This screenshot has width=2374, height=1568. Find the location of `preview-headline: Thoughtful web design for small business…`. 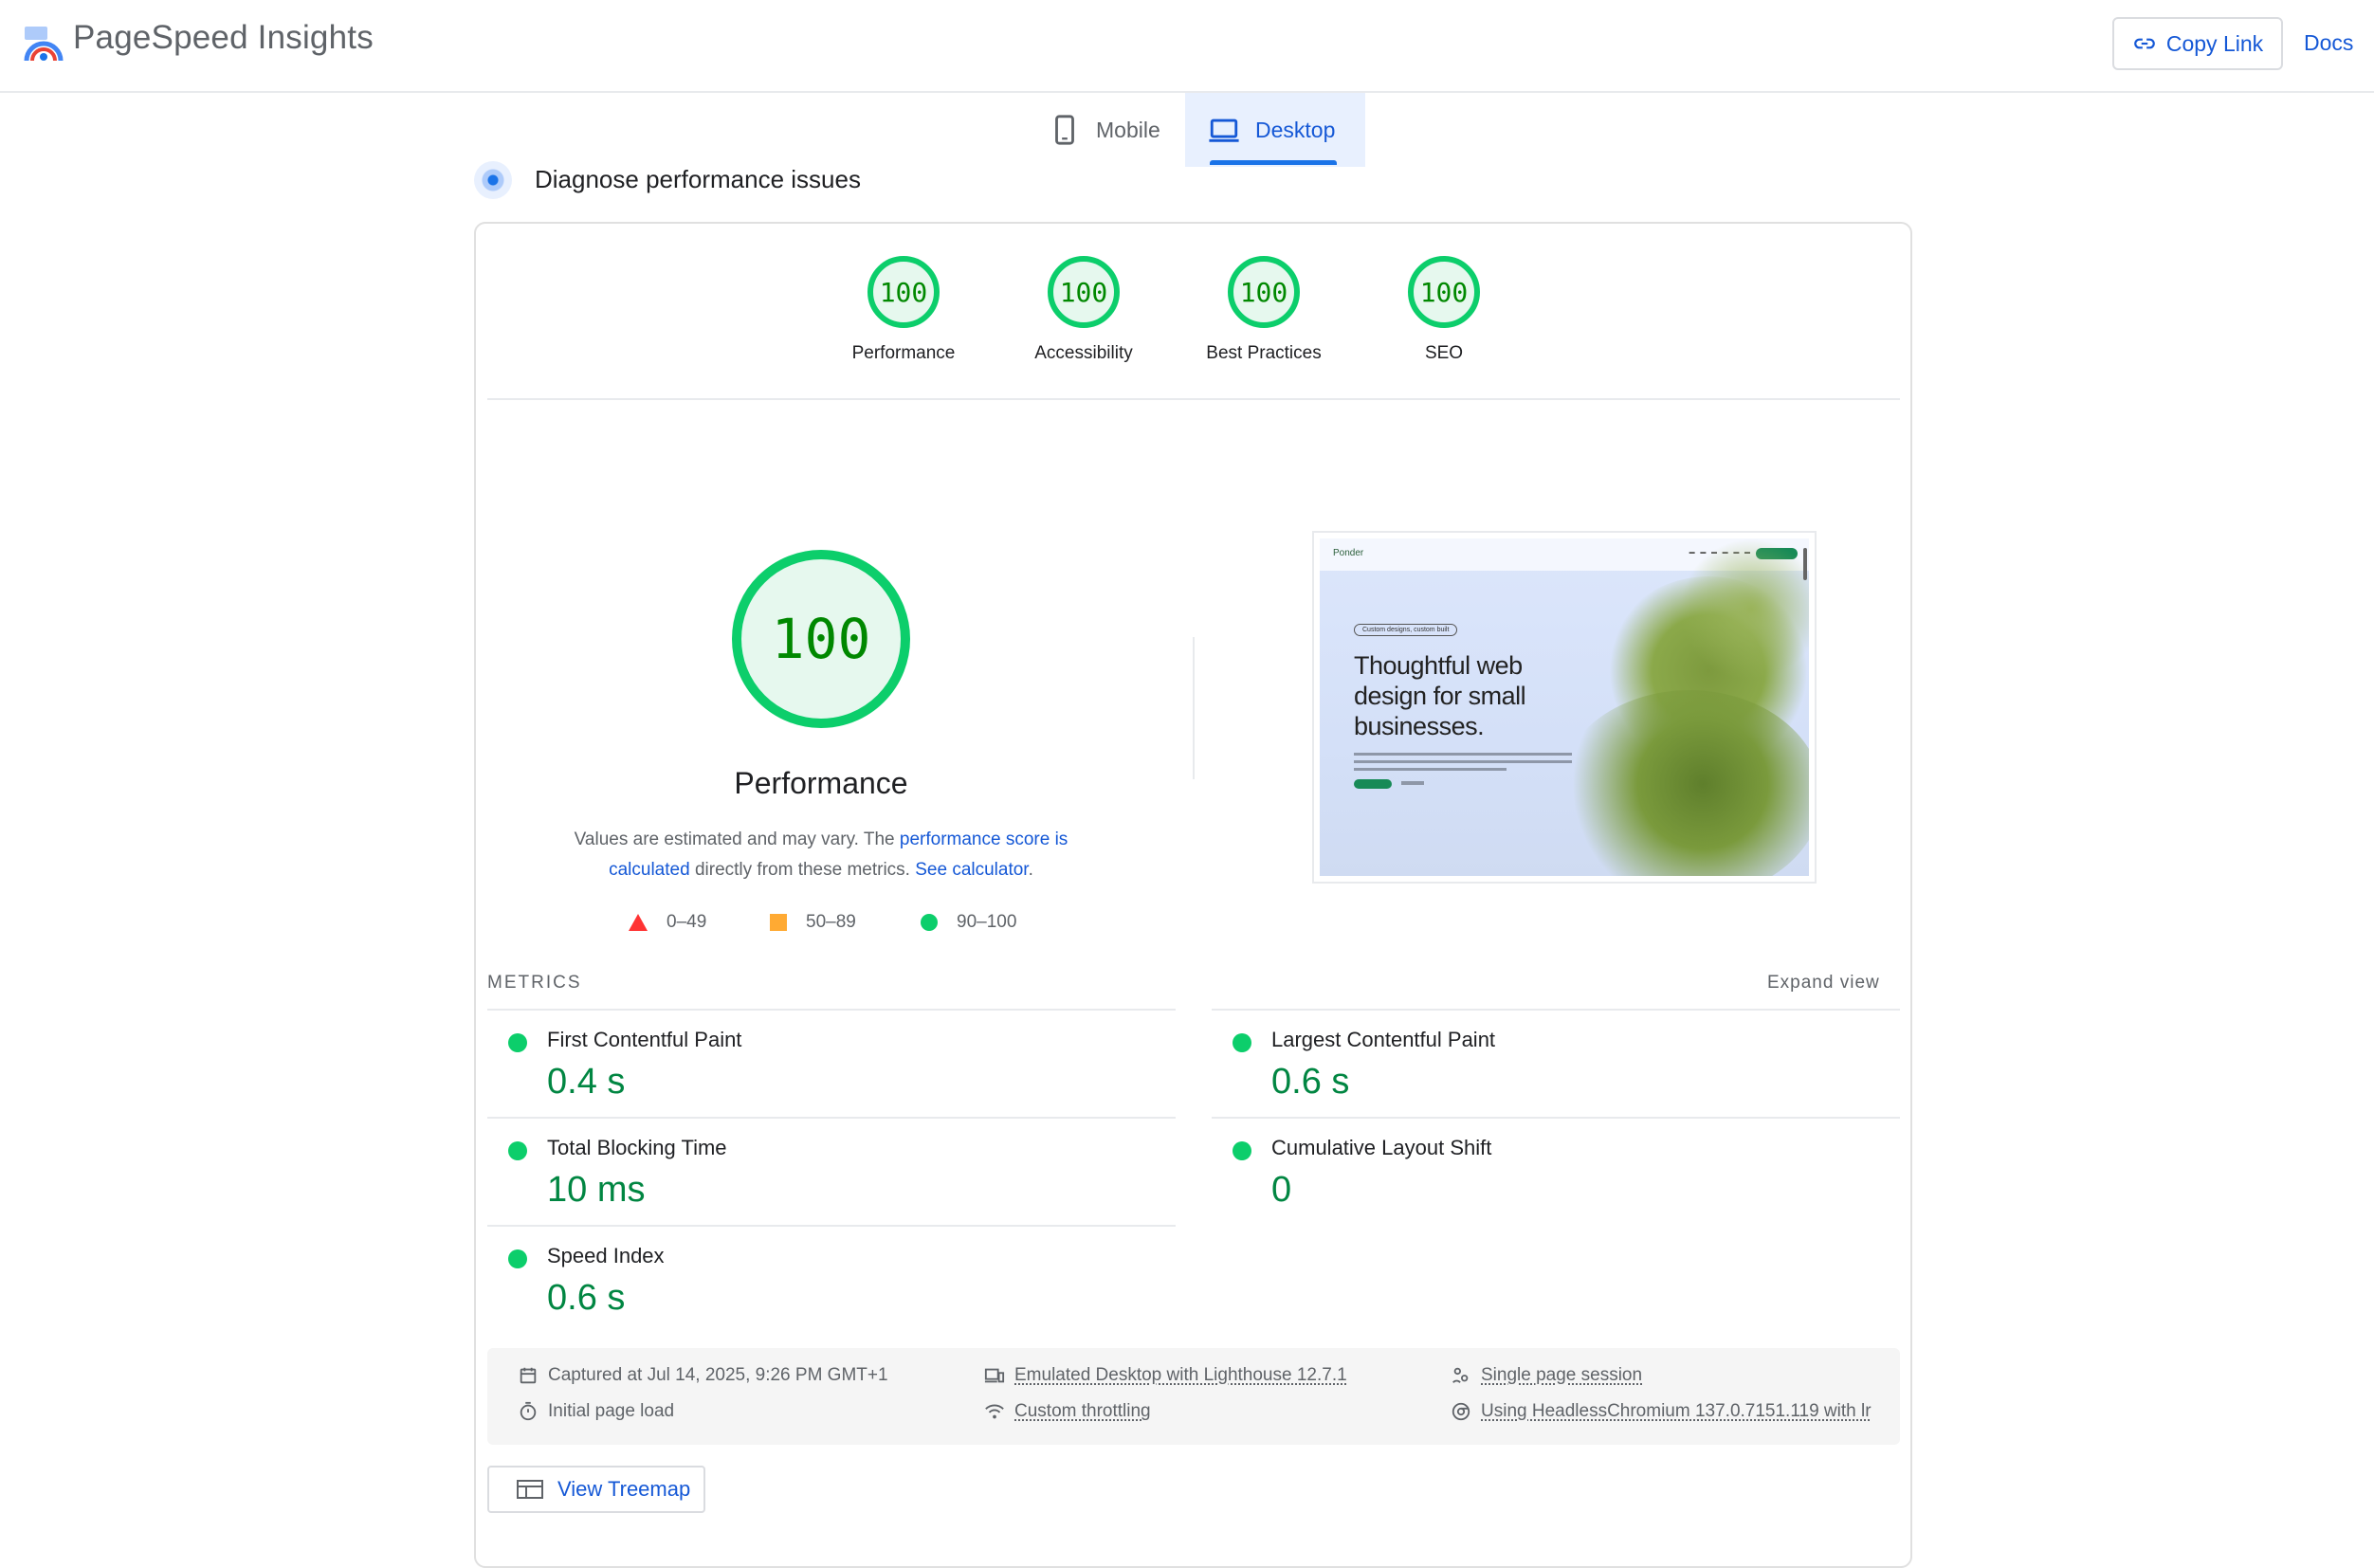

preview-headline: Thoughtful web design for small business… is located at coordinates (1440, 695).